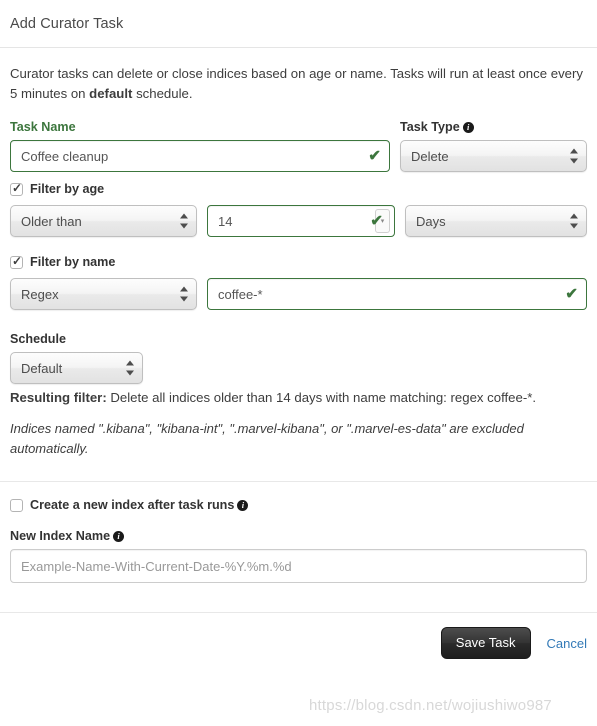 The height and width of the screenshot is (726, 597). What do you see at coordinates (430, 705) in the screenshot?
I see `watermark-text: https://blog.csdn.net/wojiushiwo987` at bounding box center [430, 705].